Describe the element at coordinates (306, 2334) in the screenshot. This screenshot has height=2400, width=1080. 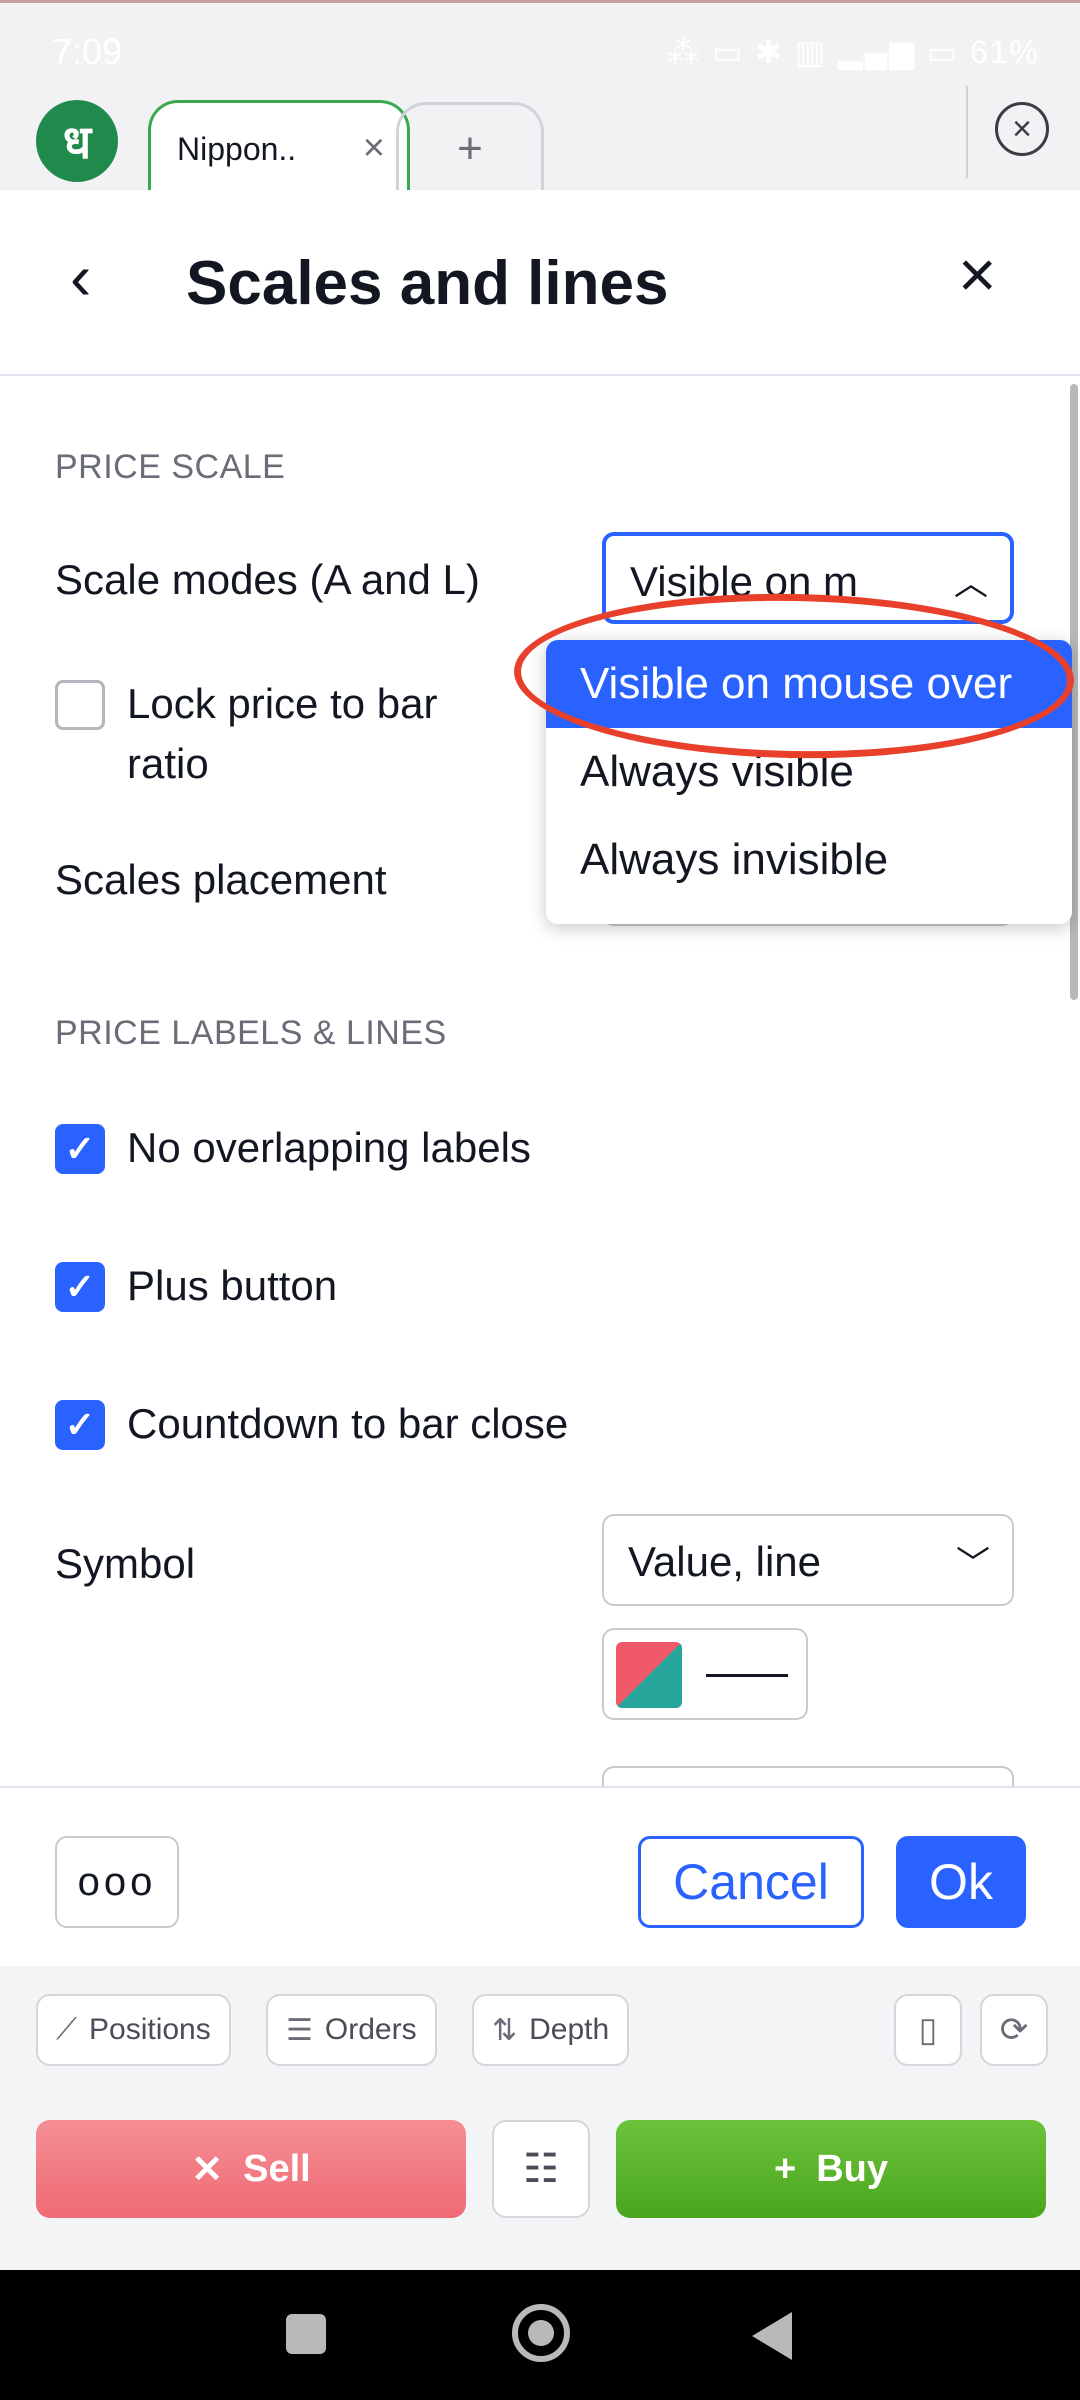
I see `recents-icon` at that location.